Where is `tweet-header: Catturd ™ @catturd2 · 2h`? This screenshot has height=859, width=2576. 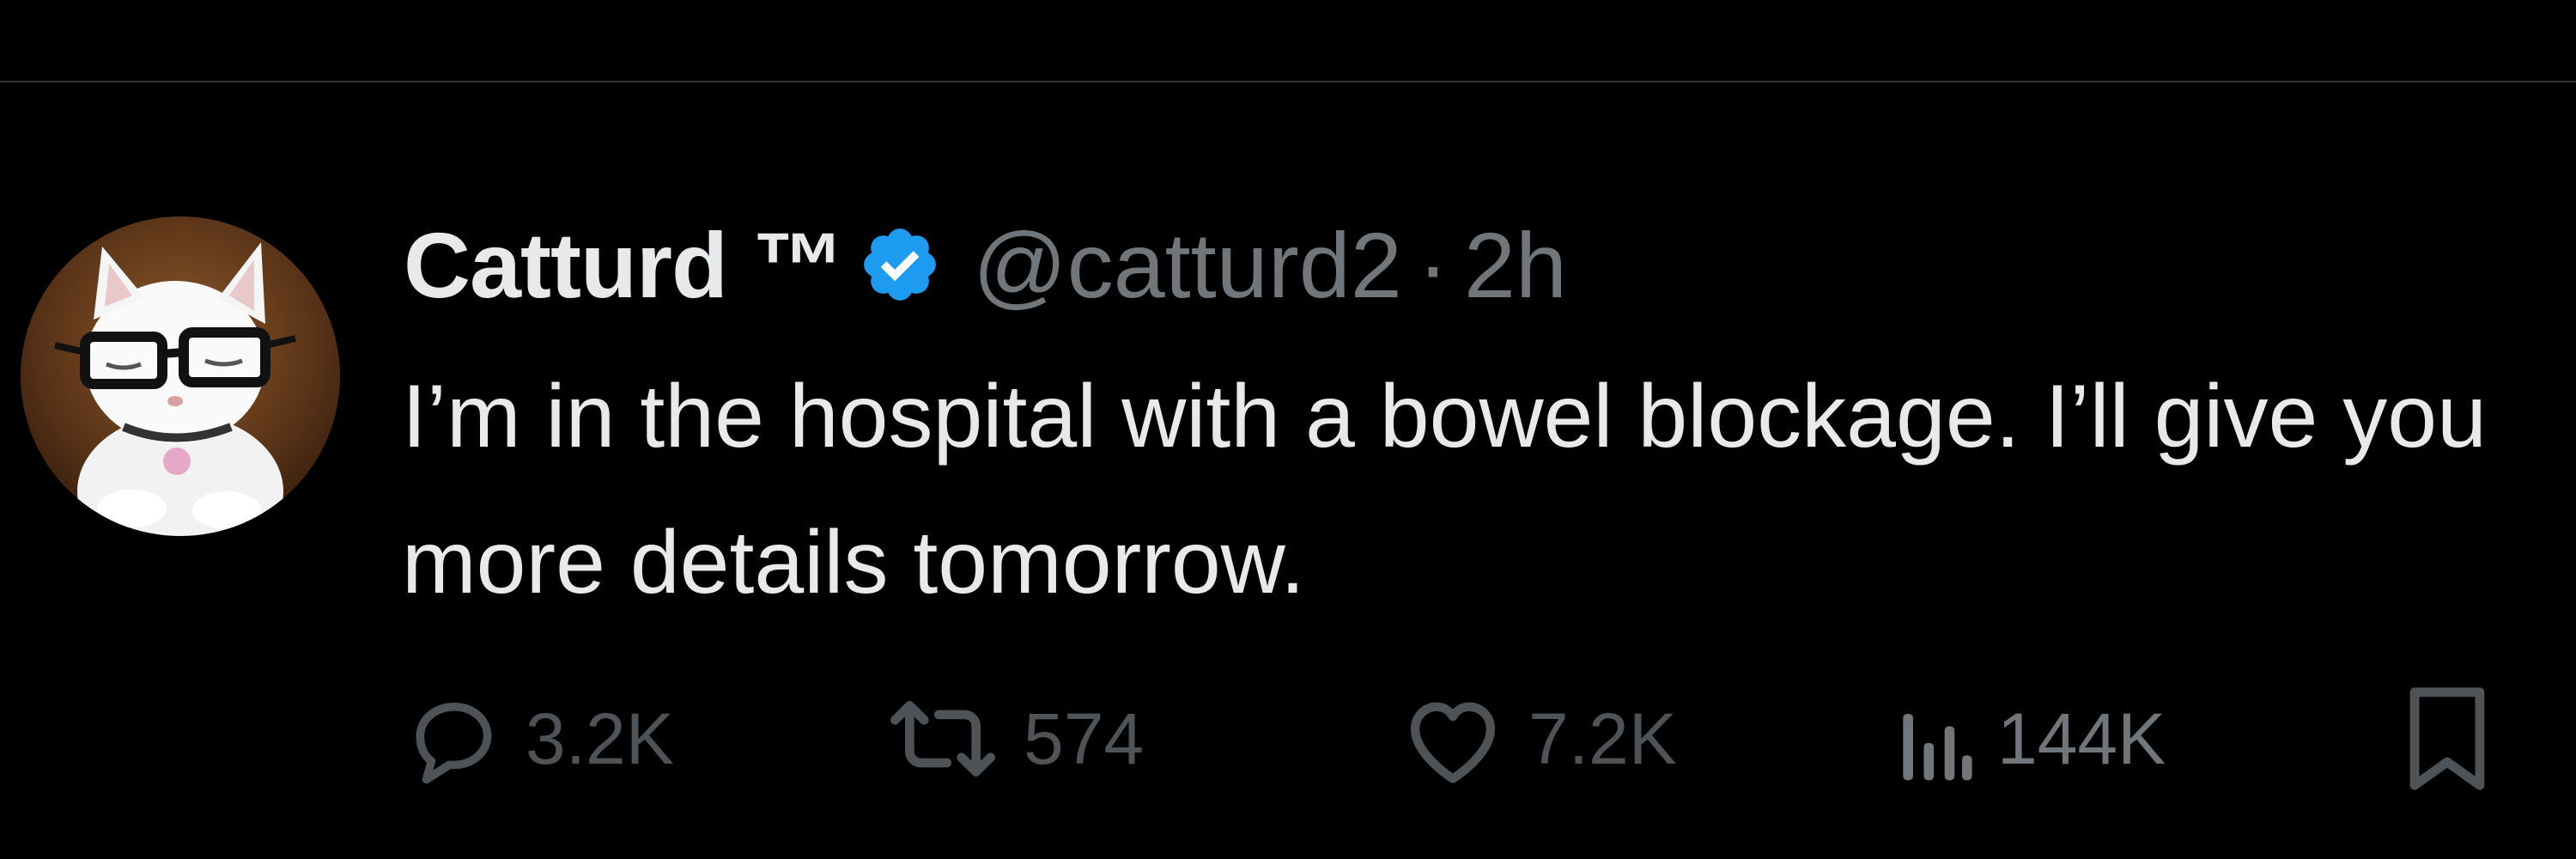
tweet-header: Catturd ™ @catturd2 · 2h is located at coordinates (985, 264).